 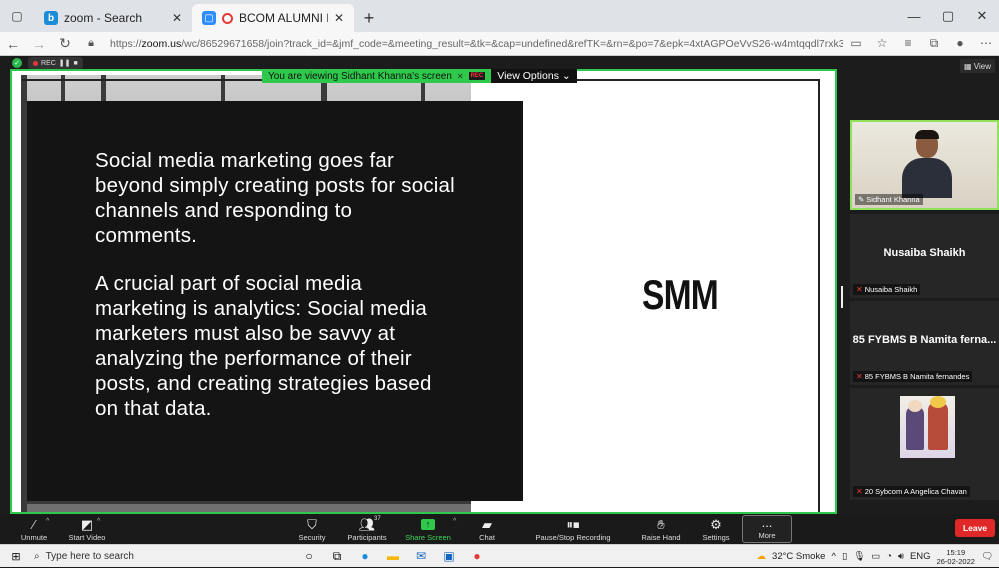 I want to click on task-view-icon: ⧉, so click(x=337, y=556).